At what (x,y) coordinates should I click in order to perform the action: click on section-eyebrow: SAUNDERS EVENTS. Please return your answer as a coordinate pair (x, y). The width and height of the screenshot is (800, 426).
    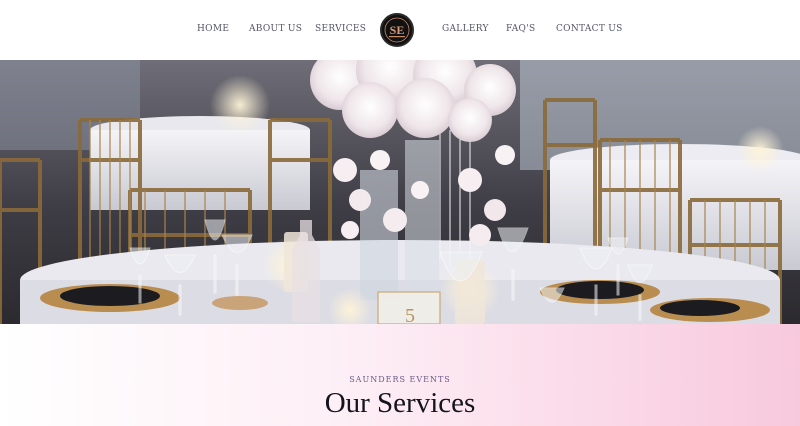
    Looking at the image, I should click on (400, 379).